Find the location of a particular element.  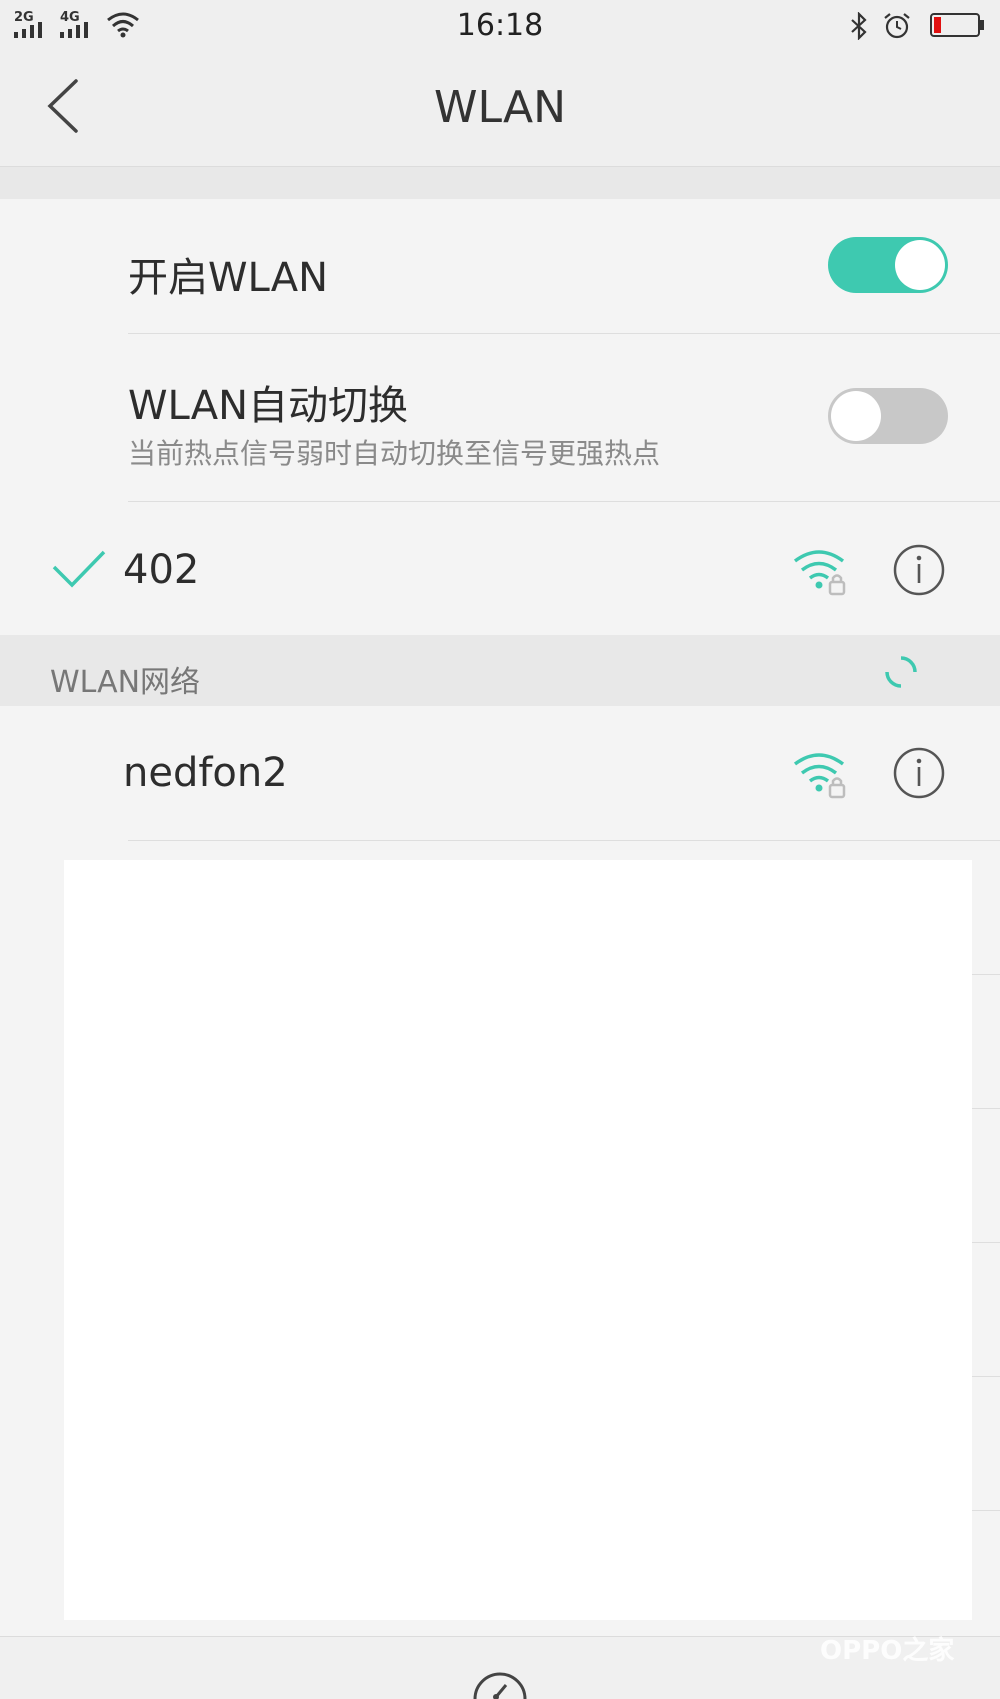

network-ssid: nedfon2 is located at coordinates (205, 773).